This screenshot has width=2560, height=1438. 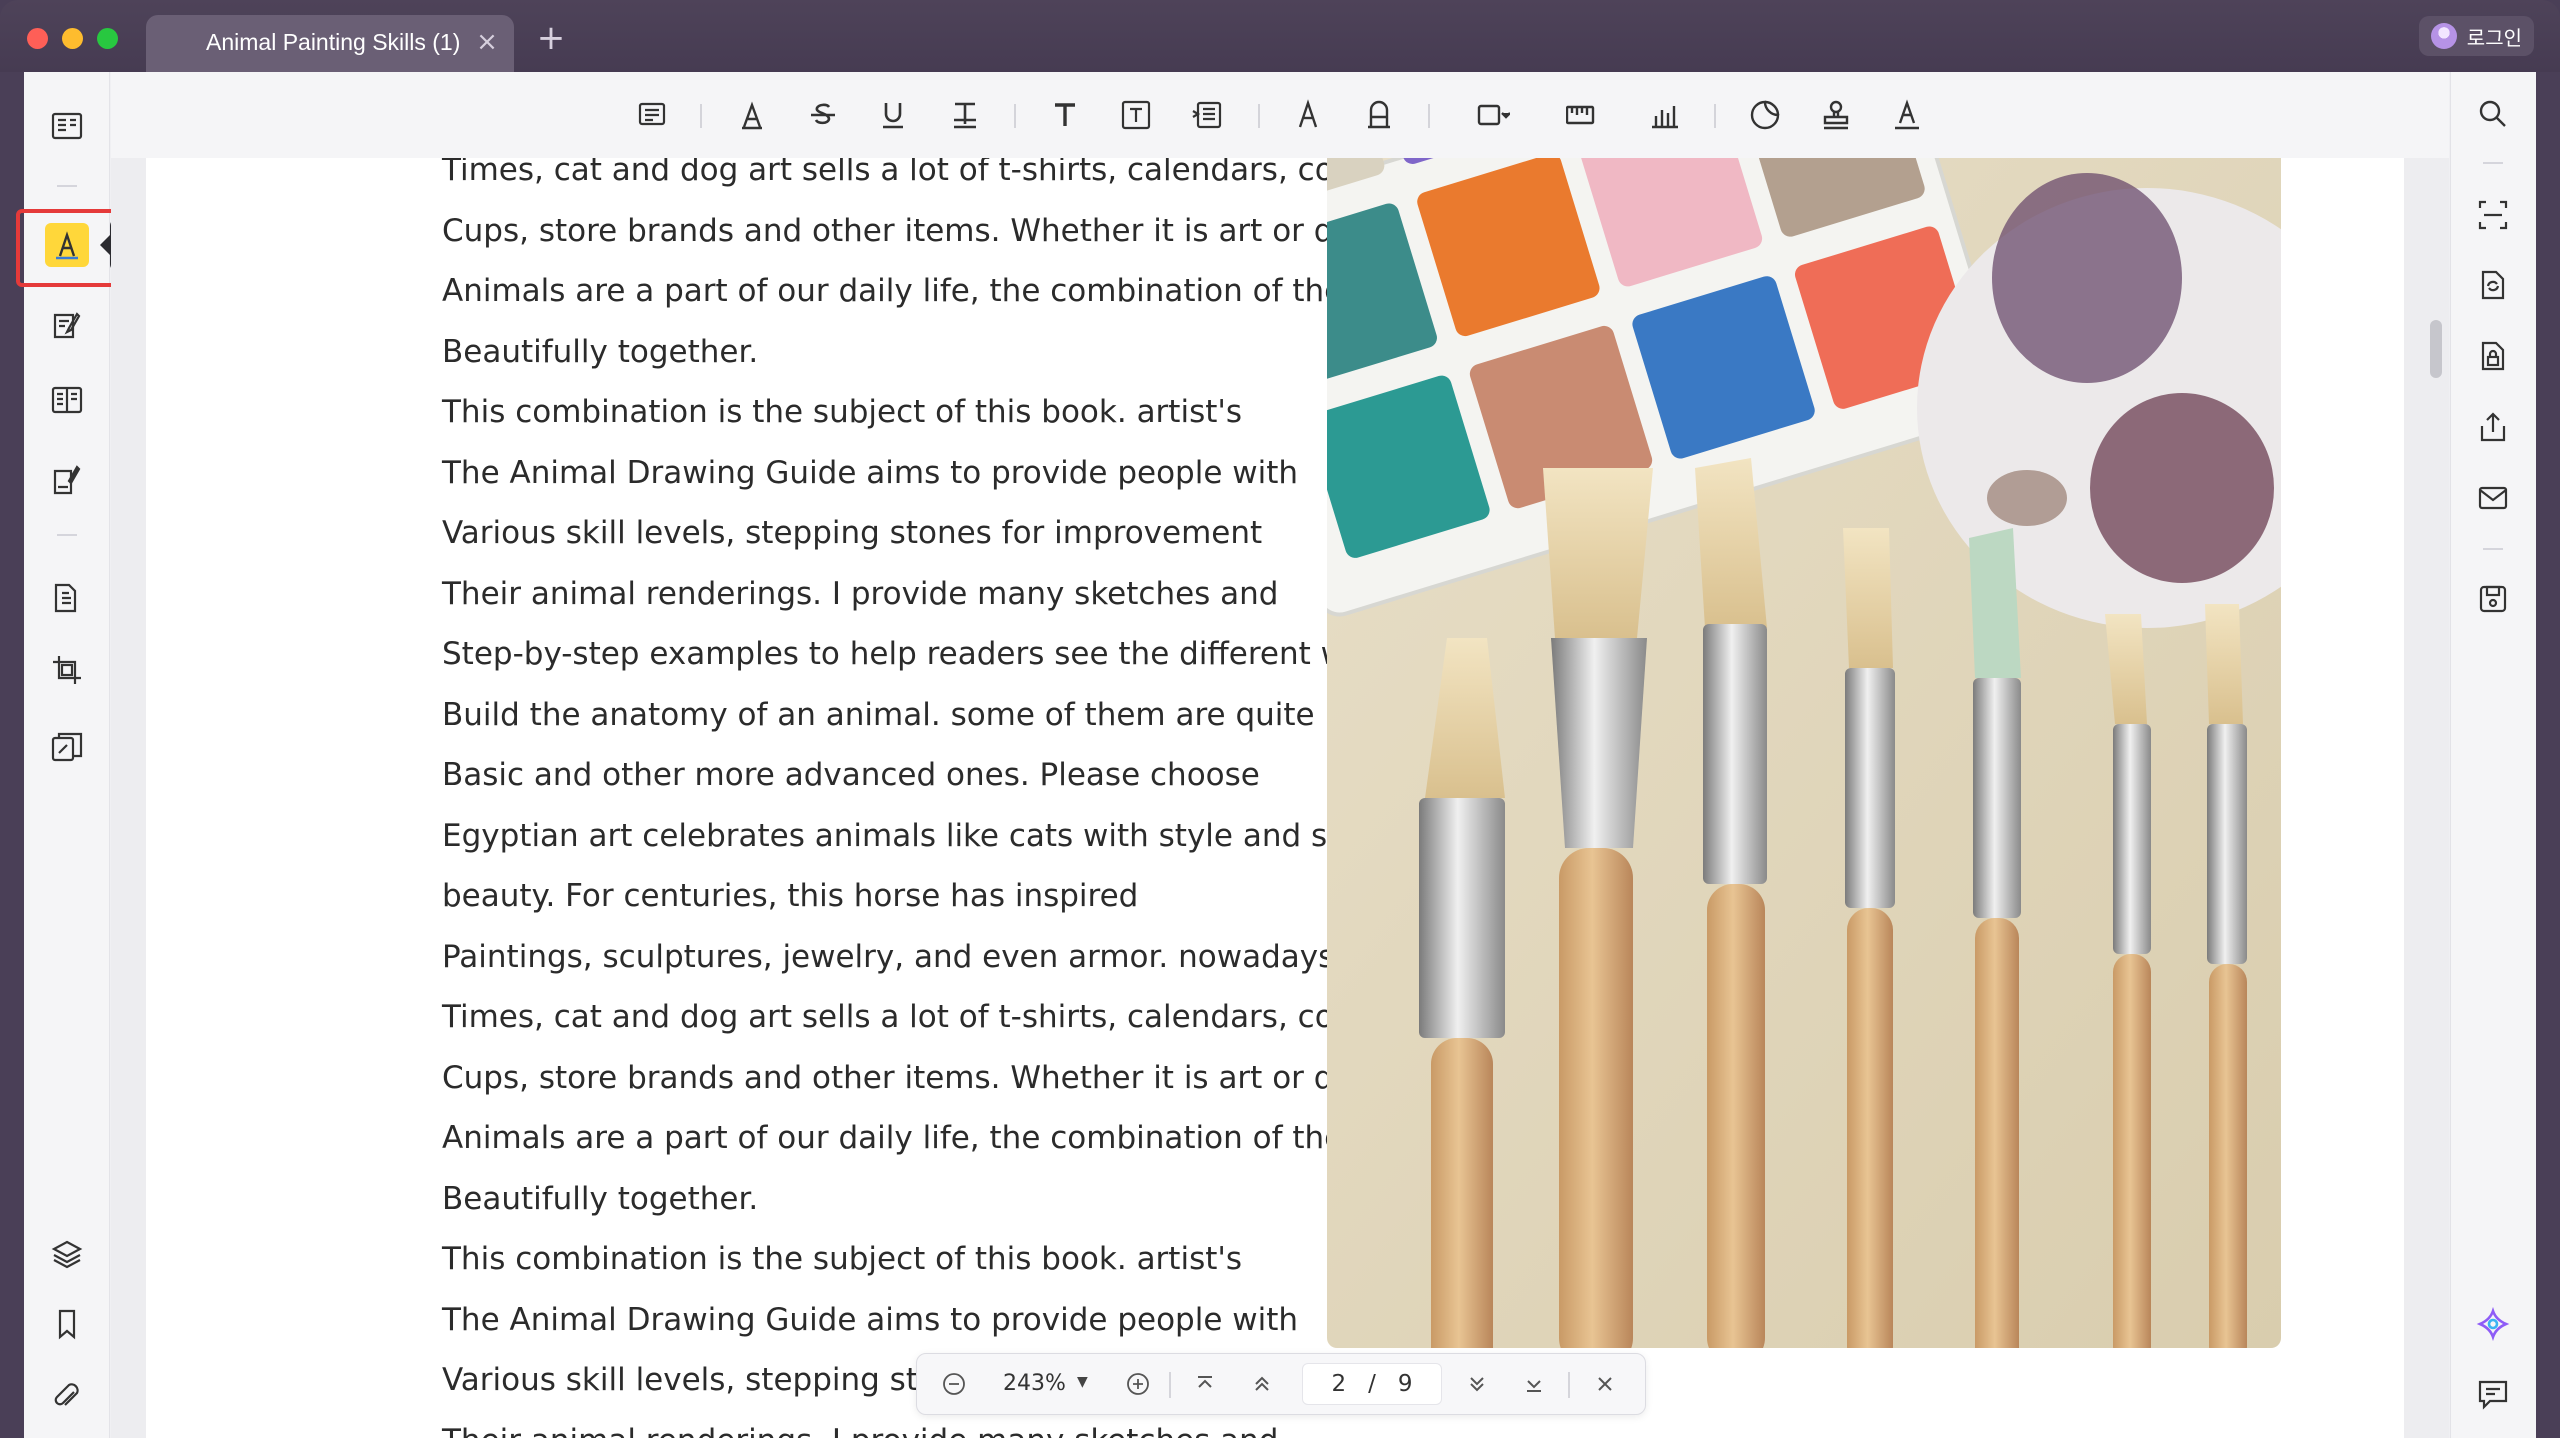 What do you see at coordinates (1379, 115) in the screenshot?
I see `eraser-icon` at bounding box center [1379, 115].